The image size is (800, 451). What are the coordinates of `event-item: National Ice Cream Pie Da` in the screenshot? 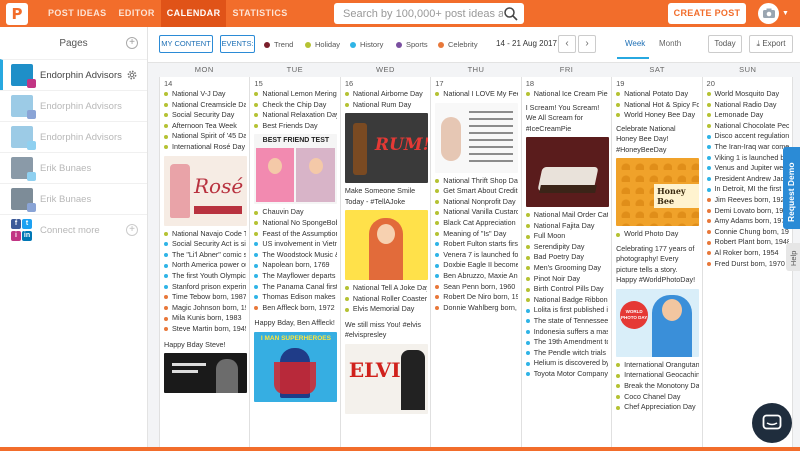 It's located at (566, 94).